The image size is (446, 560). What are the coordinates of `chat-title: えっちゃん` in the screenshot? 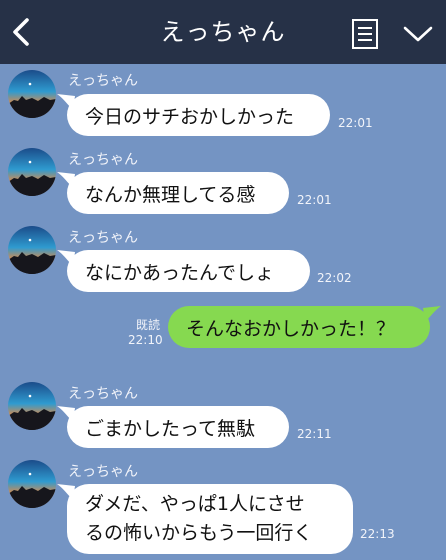 It's located at (223, 32).